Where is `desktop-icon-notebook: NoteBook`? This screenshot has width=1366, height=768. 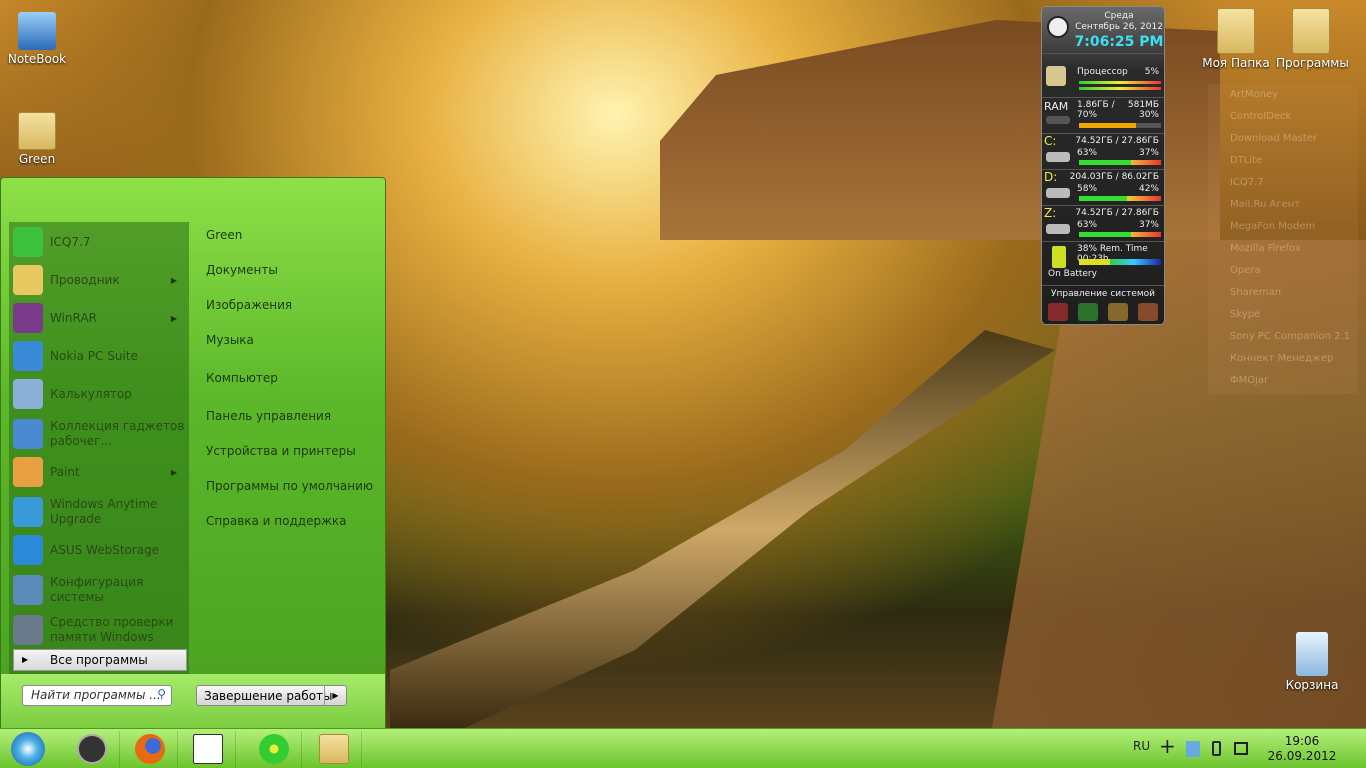 desktop-icon-notebook: NoteBook is located at coordinates (37, 39).